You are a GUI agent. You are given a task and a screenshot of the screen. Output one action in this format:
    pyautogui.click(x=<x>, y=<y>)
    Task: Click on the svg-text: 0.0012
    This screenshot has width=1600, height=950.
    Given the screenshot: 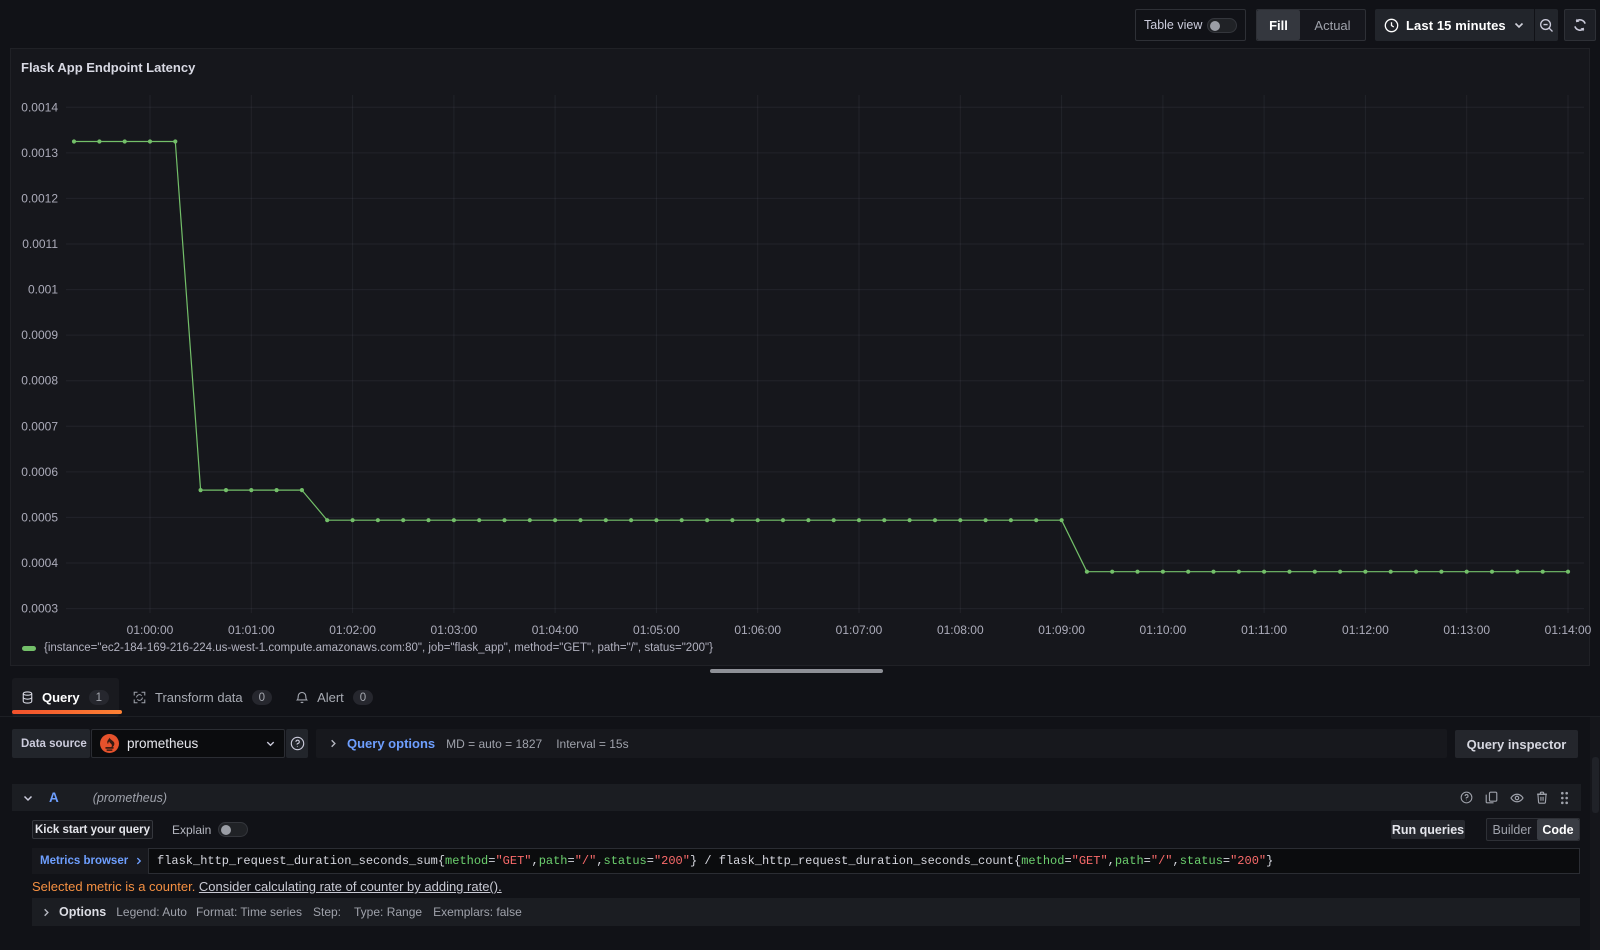 What is the action you would take?
    pyautogui.click(x=39, y=198)
    